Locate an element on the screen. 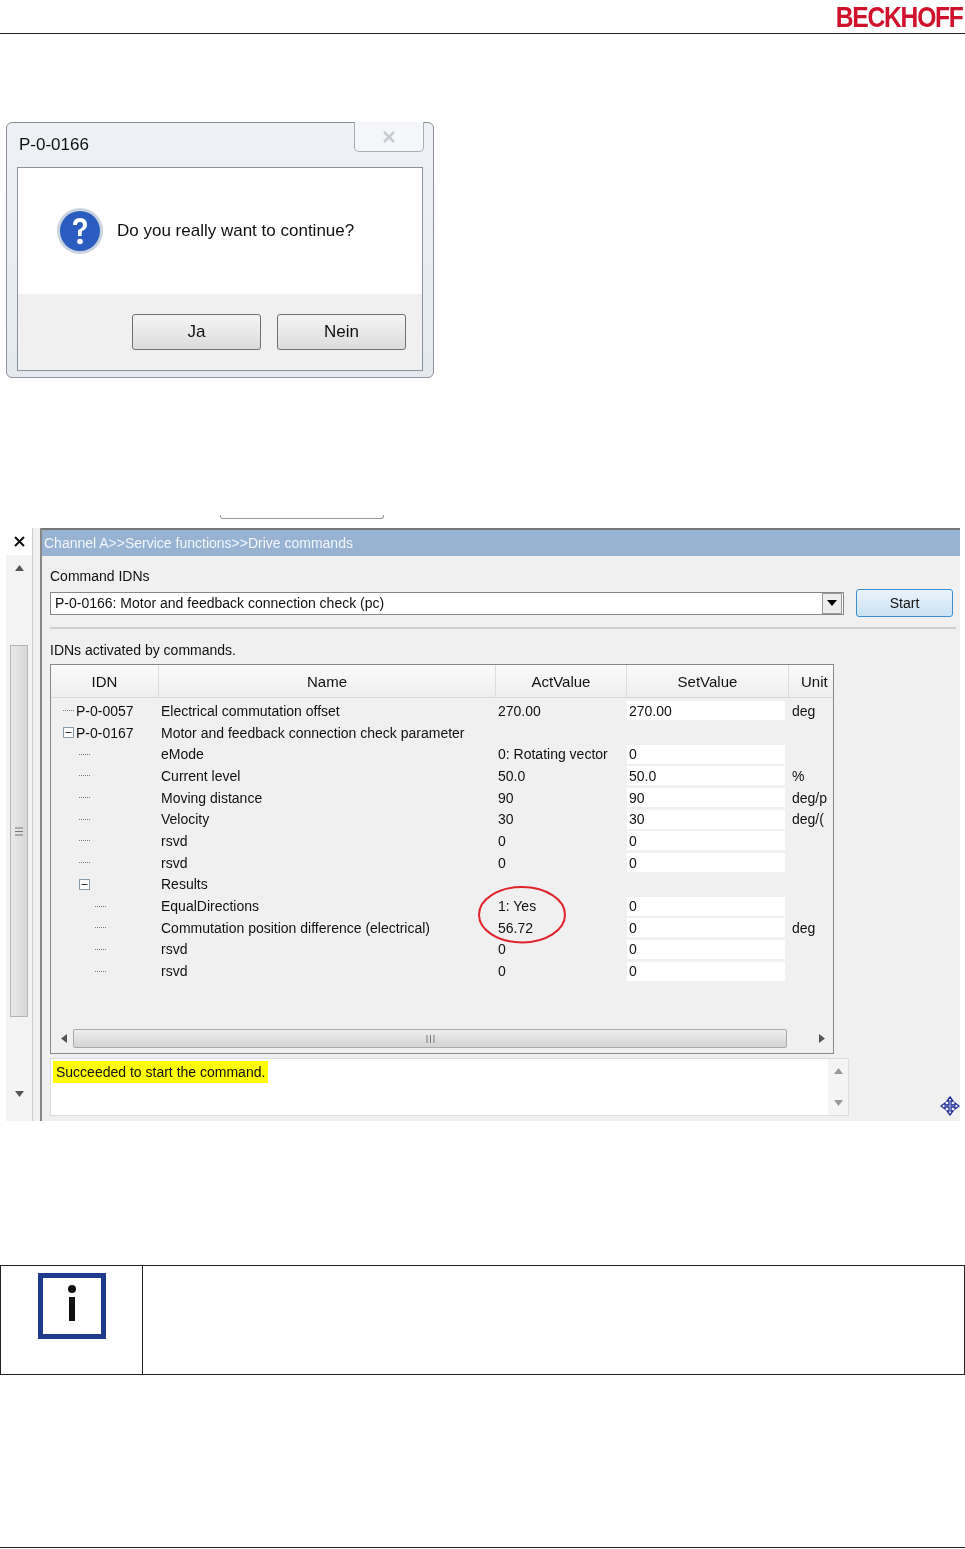 Image resolution: width=965 pixels, height=1549 pixels. table-cell: % is located at coordinates (798, 775).